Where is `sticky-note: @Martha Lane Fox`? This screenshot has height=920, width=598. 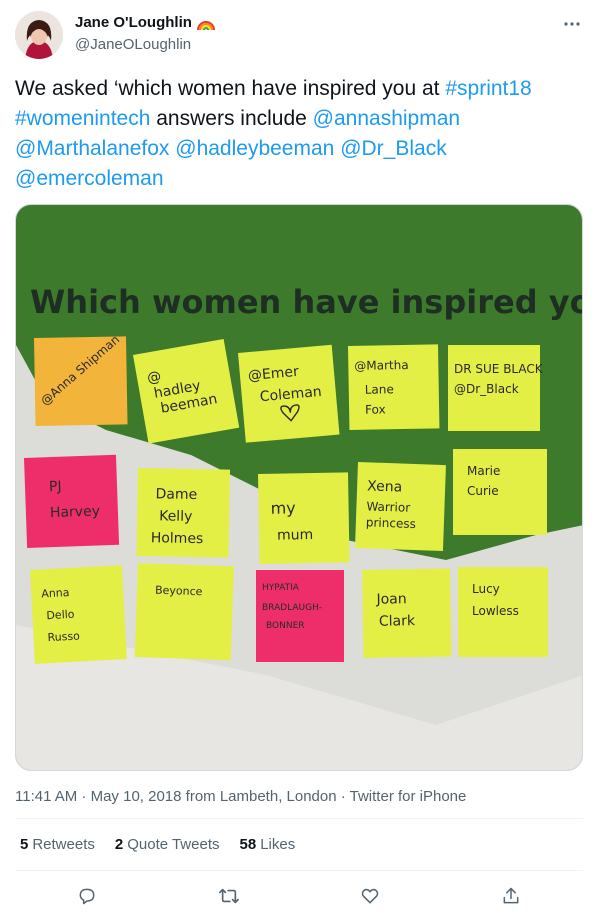 sticky-note: @Martha Lane Fox is located at coordinates (394, 387).